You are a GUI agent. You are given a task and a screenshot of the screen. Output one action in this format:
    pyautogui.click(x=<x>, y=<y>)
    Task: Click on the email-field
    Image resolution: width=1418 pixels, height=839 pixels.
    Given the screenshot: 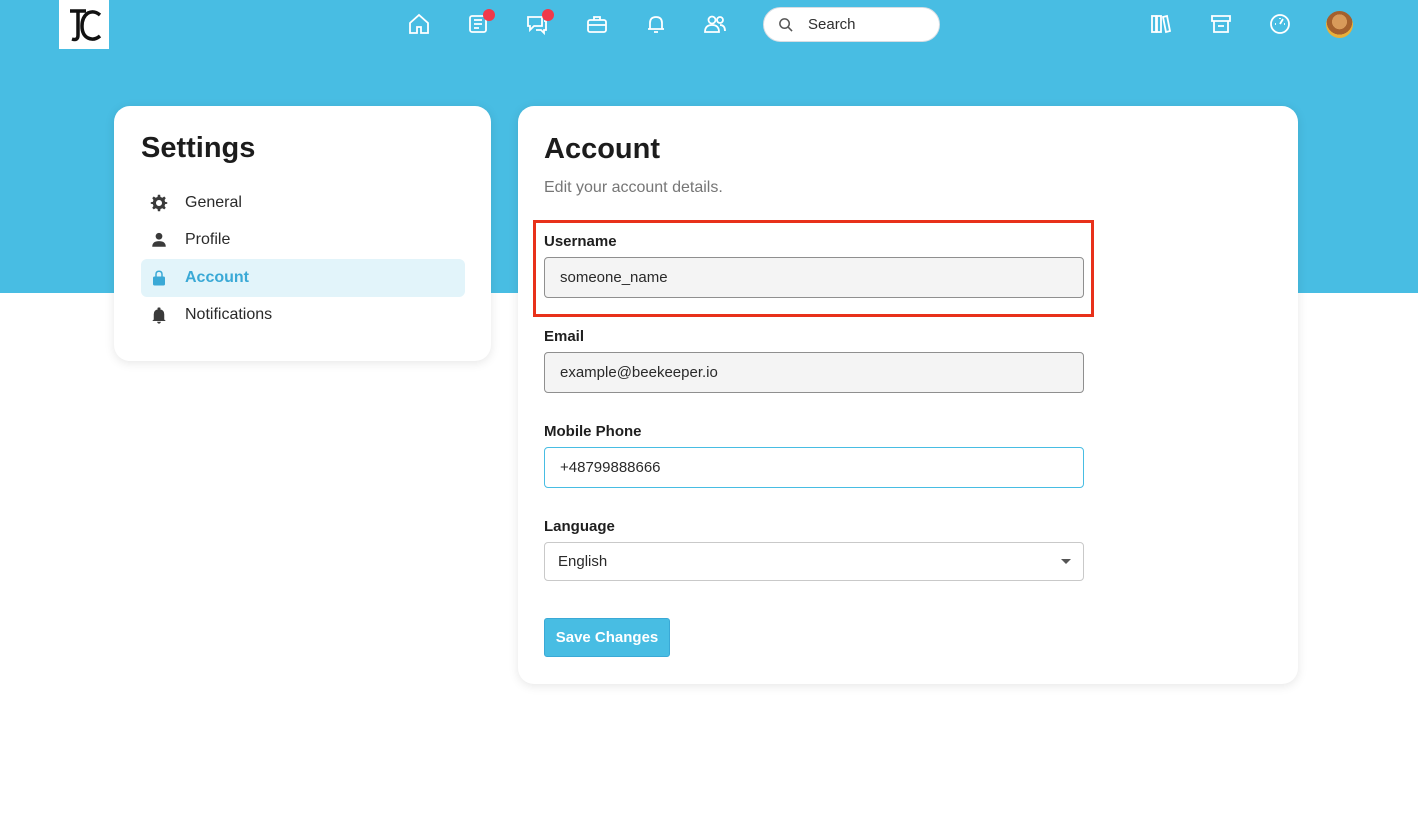 What is the action you would take?
    pyautogui.click(x=814, y=372)
    